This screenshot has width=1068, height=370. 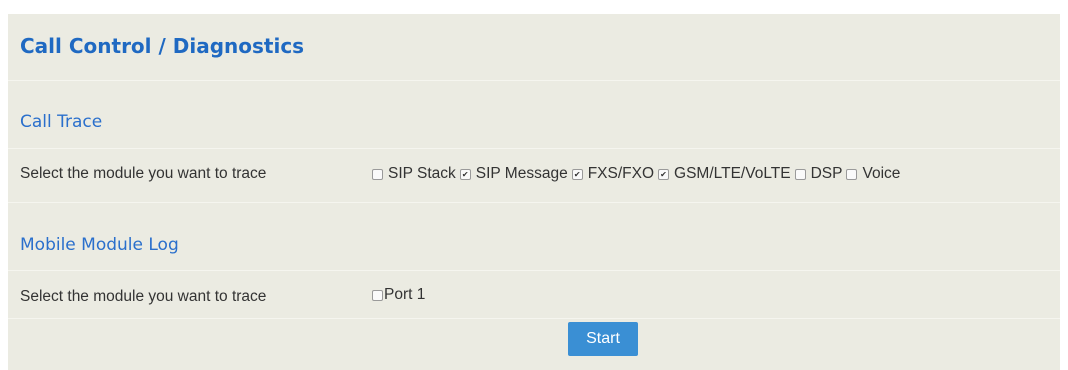 I want to click on module-option-sip-message: SIP Message, so click(x=515, y=174).